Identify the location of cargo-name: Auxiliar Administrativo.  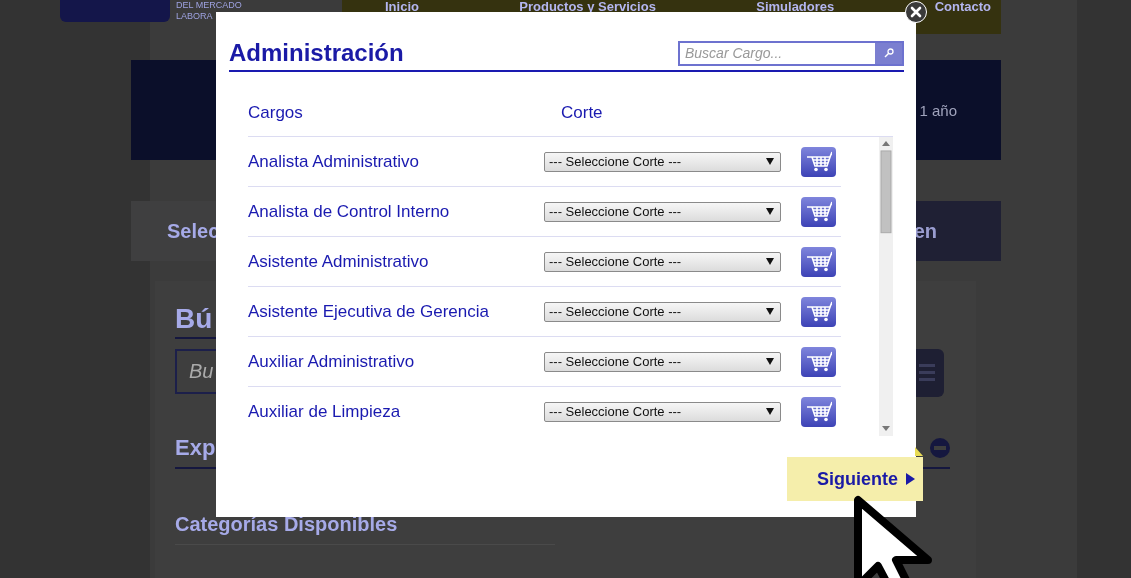
(332, 361).